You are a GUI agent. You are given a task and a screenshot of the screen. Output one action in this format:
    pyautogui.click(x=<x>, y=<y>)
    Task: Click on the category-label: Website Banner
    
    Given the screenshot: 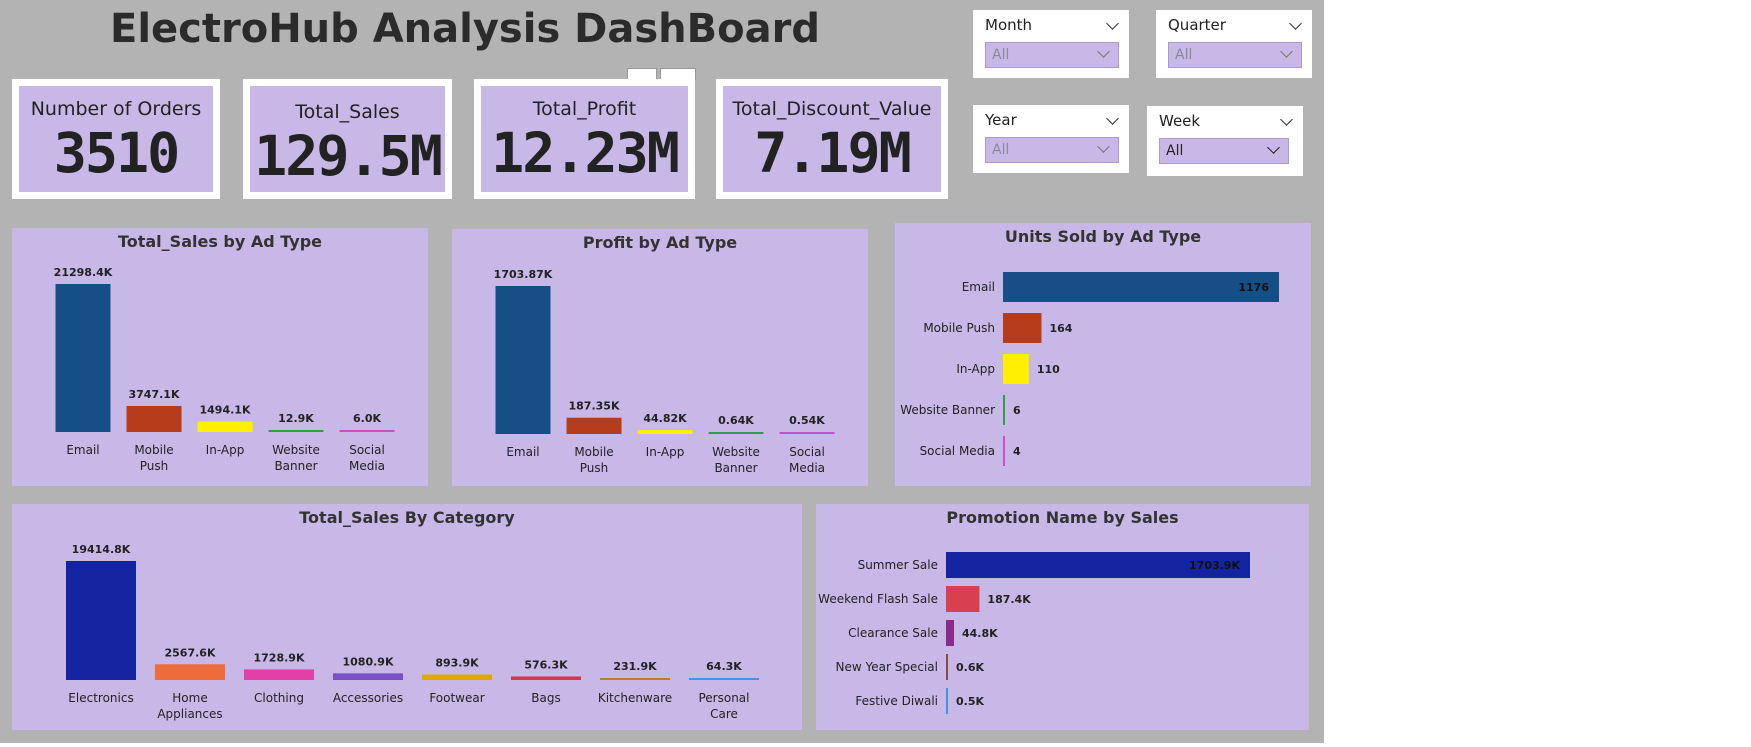 What is the action you would take?
    pyautogui.click(x=947, y=410)
    